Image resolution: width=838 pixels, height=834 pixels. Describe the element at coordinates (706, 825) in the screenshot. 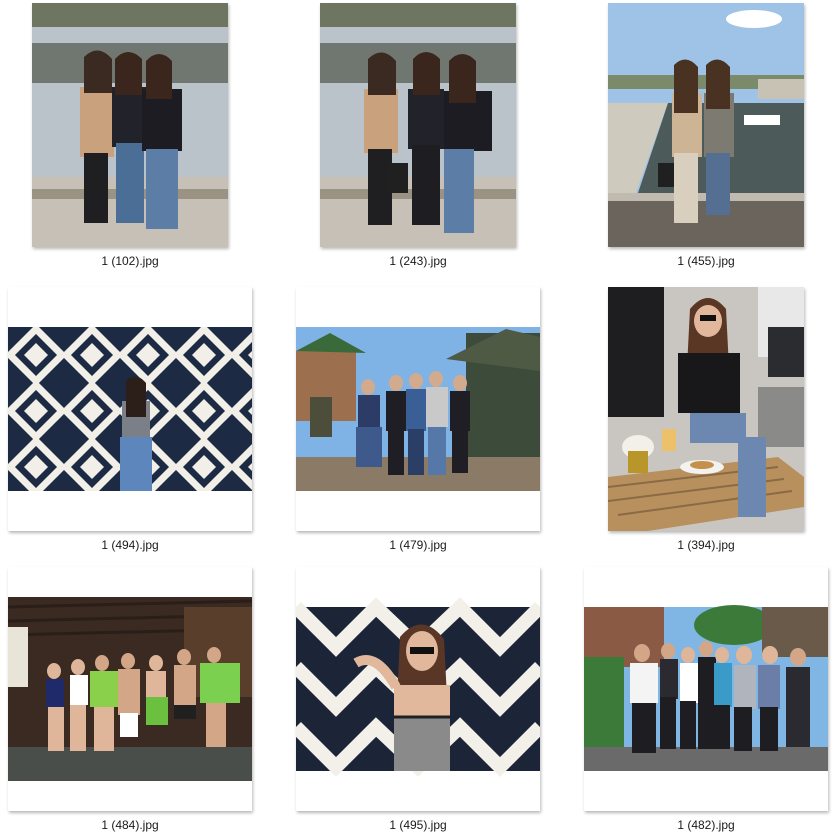

I see `file-name-label: 1 (482).jpg` at that location.